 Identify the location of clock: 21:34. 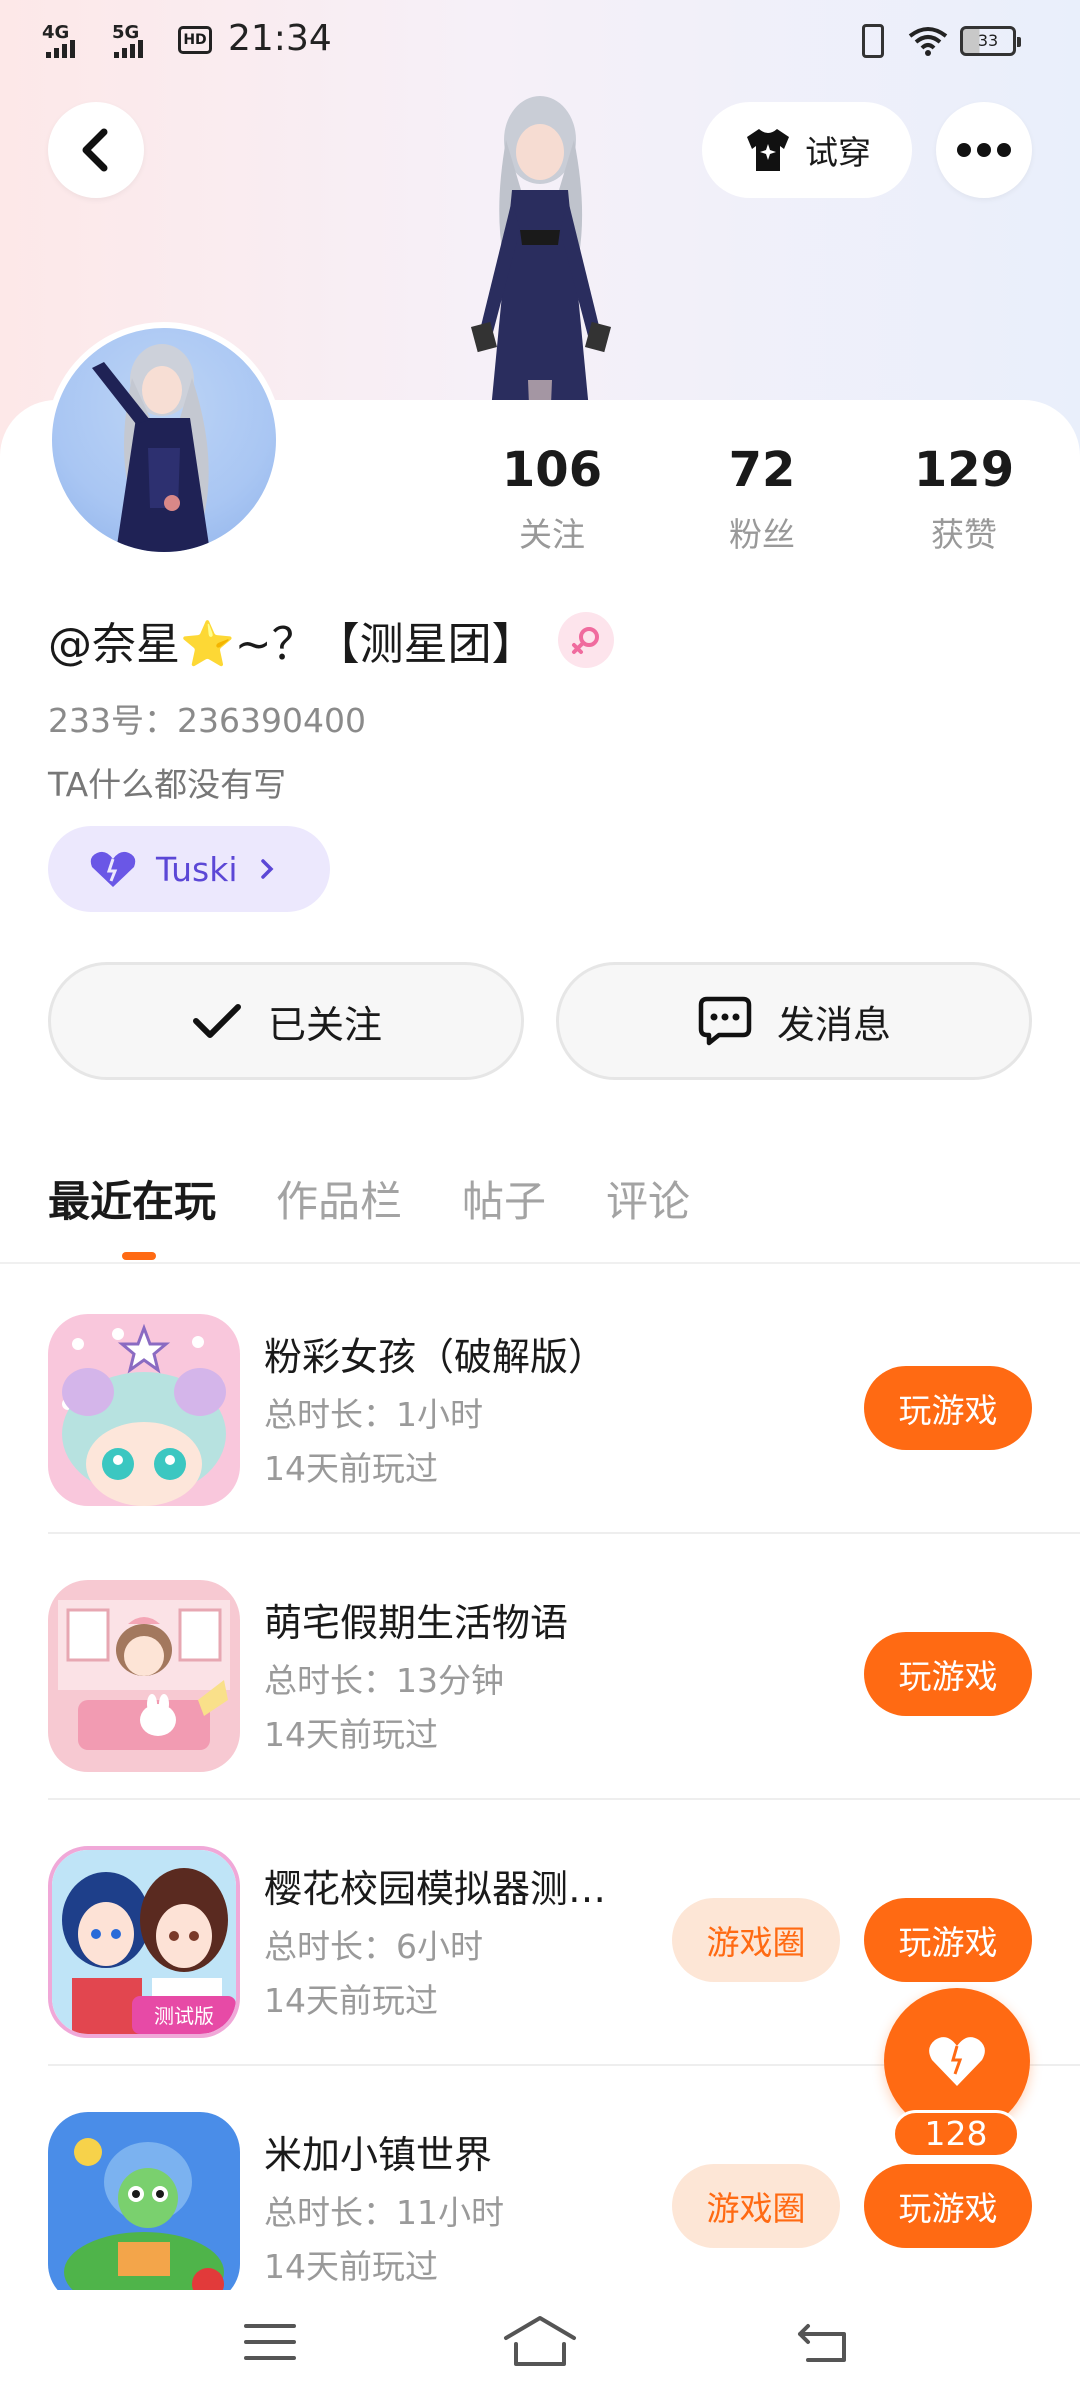
(280, 38).